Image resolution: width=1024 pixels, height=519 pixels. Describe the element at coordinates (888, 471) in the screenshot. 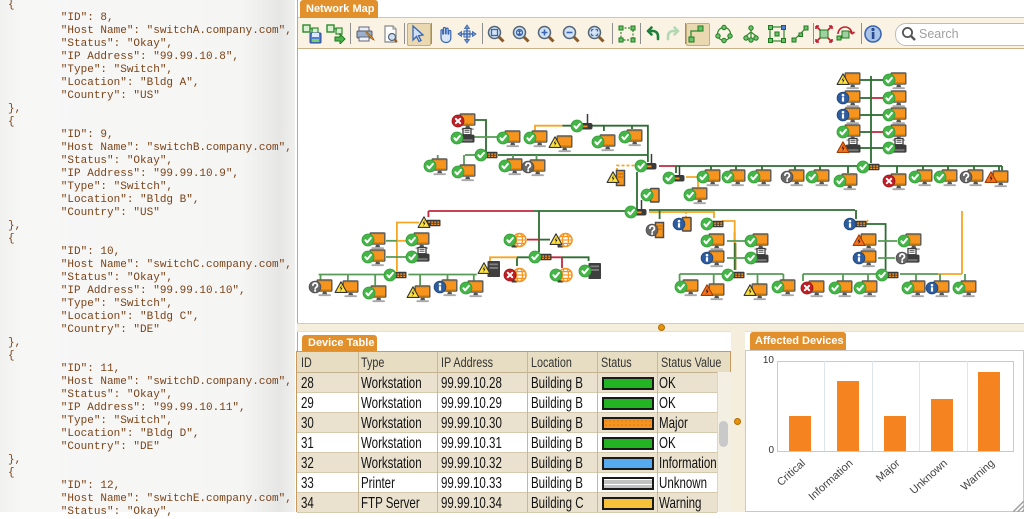

I see `svg-text: Major` at that location.